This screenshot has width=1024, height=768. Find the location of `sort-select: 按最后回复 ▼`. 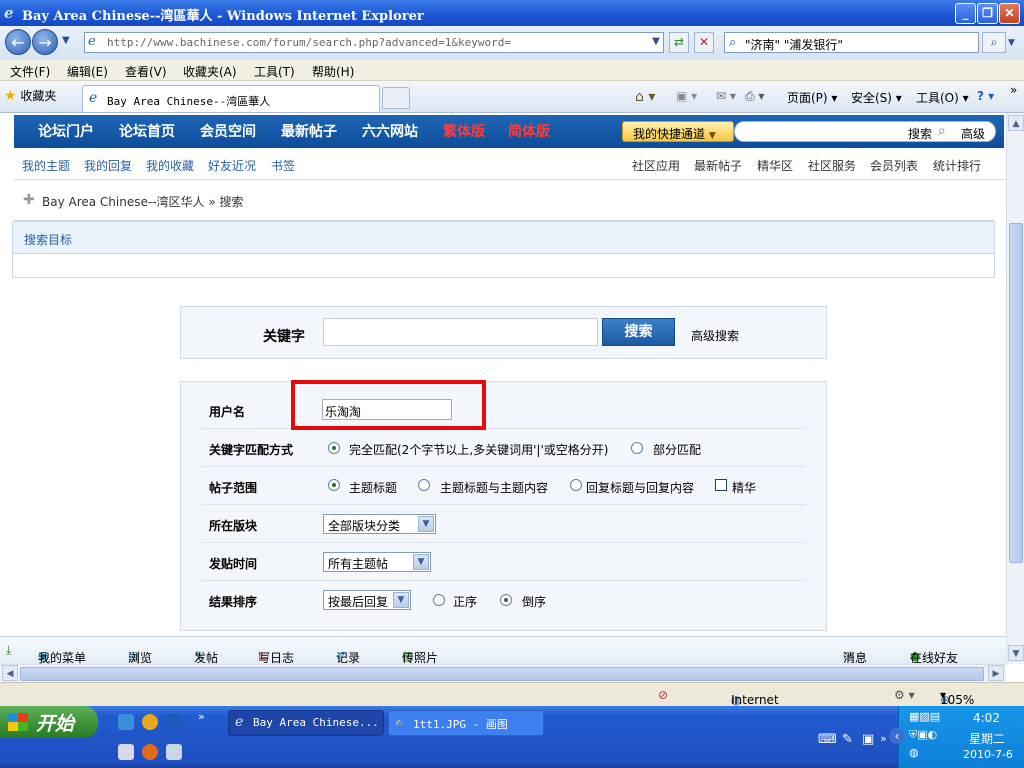

sort-select: 按最后回复 ▼ is located at coordinates (367, 600).